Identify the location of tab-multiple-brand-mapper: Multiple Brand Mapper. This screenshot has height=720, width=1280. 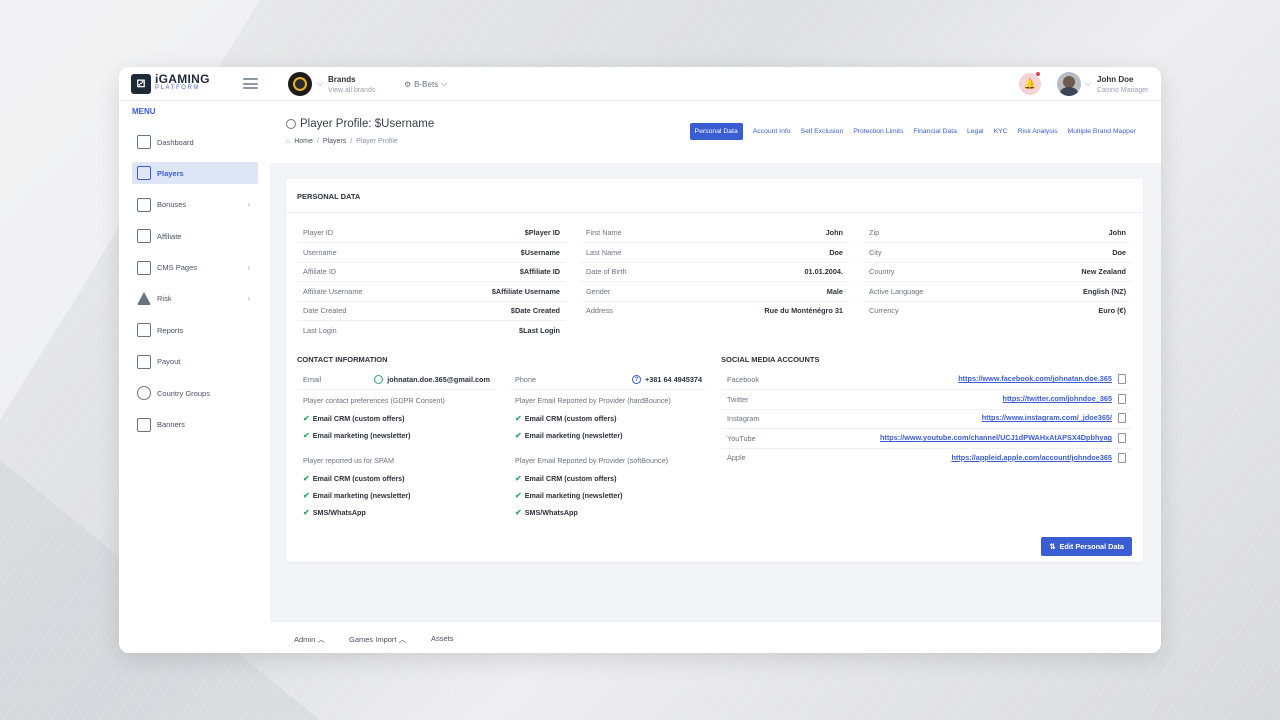
(1102, 131).